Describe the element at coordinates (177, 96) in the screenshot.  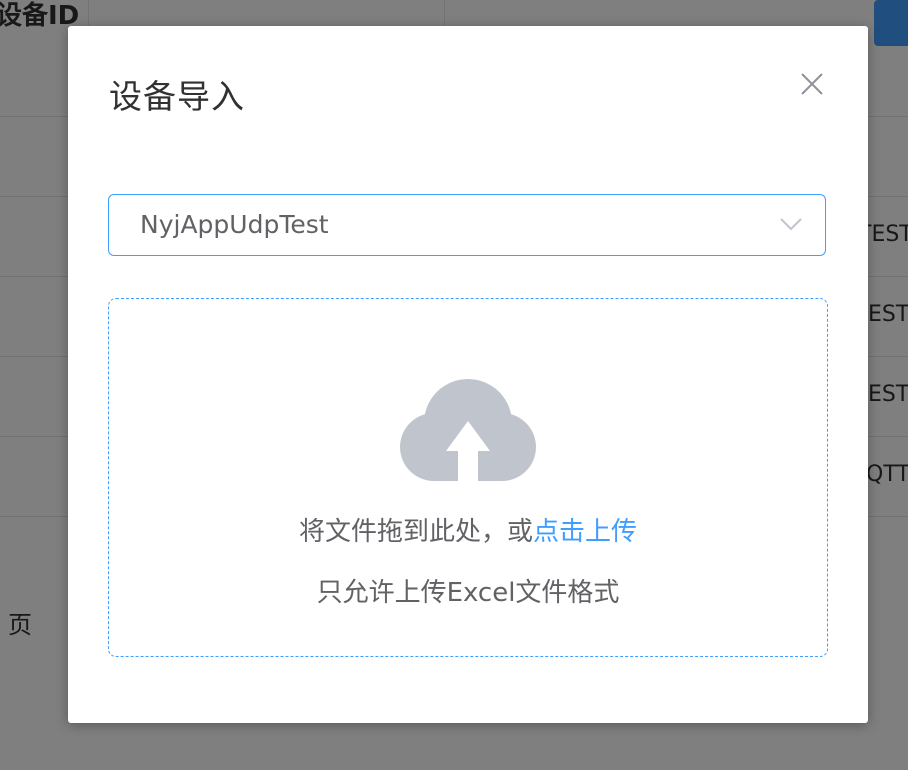
I see `dialog-title: 设备导入` at that location.